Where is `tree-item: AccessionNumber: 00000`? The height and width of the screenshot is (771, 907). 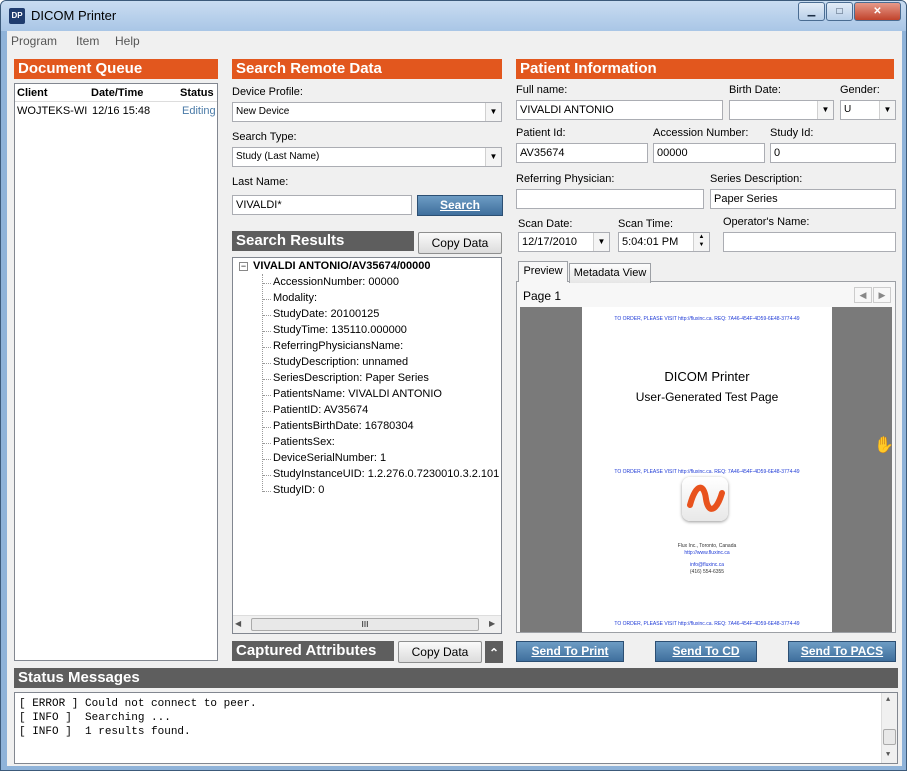 tree-item: AccessionNumber: 00000 is located at coordinates (336, 282).